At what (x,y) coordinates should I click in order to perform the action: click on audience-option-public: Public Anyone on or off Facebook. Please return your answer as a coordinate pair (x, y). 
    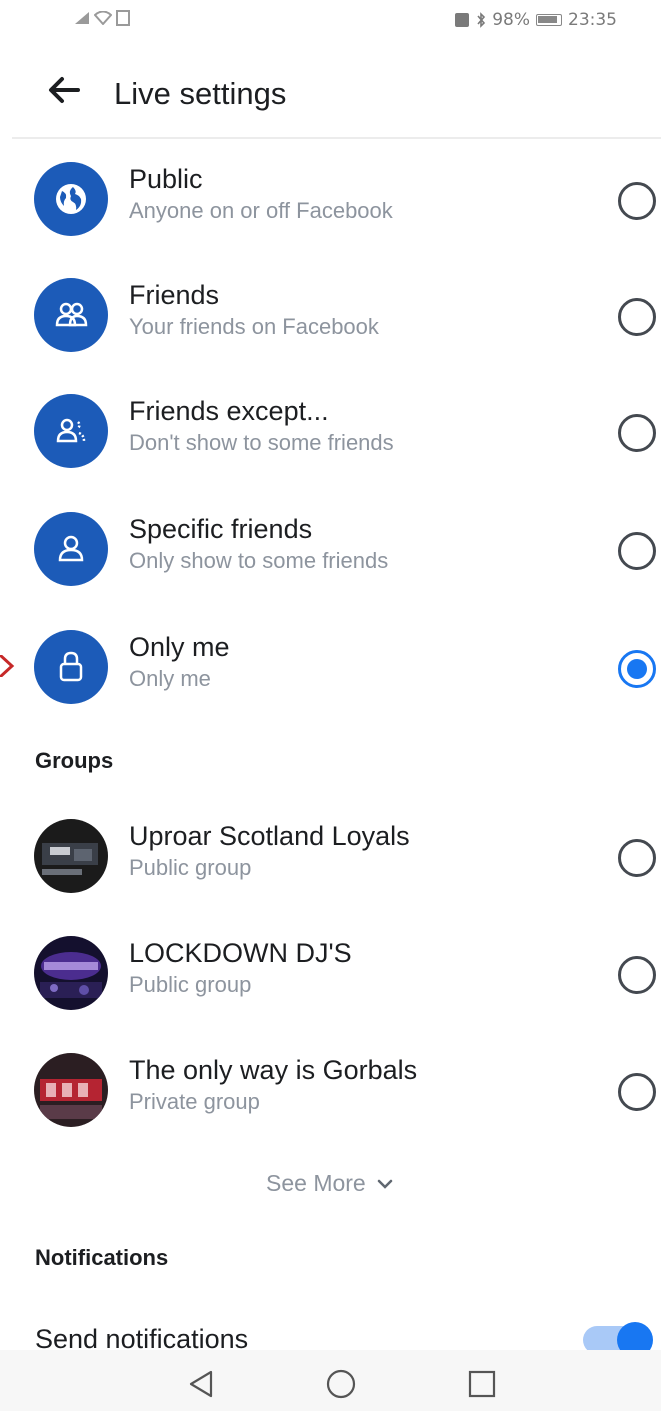
    Looking at the image, I should click on (330, 200).